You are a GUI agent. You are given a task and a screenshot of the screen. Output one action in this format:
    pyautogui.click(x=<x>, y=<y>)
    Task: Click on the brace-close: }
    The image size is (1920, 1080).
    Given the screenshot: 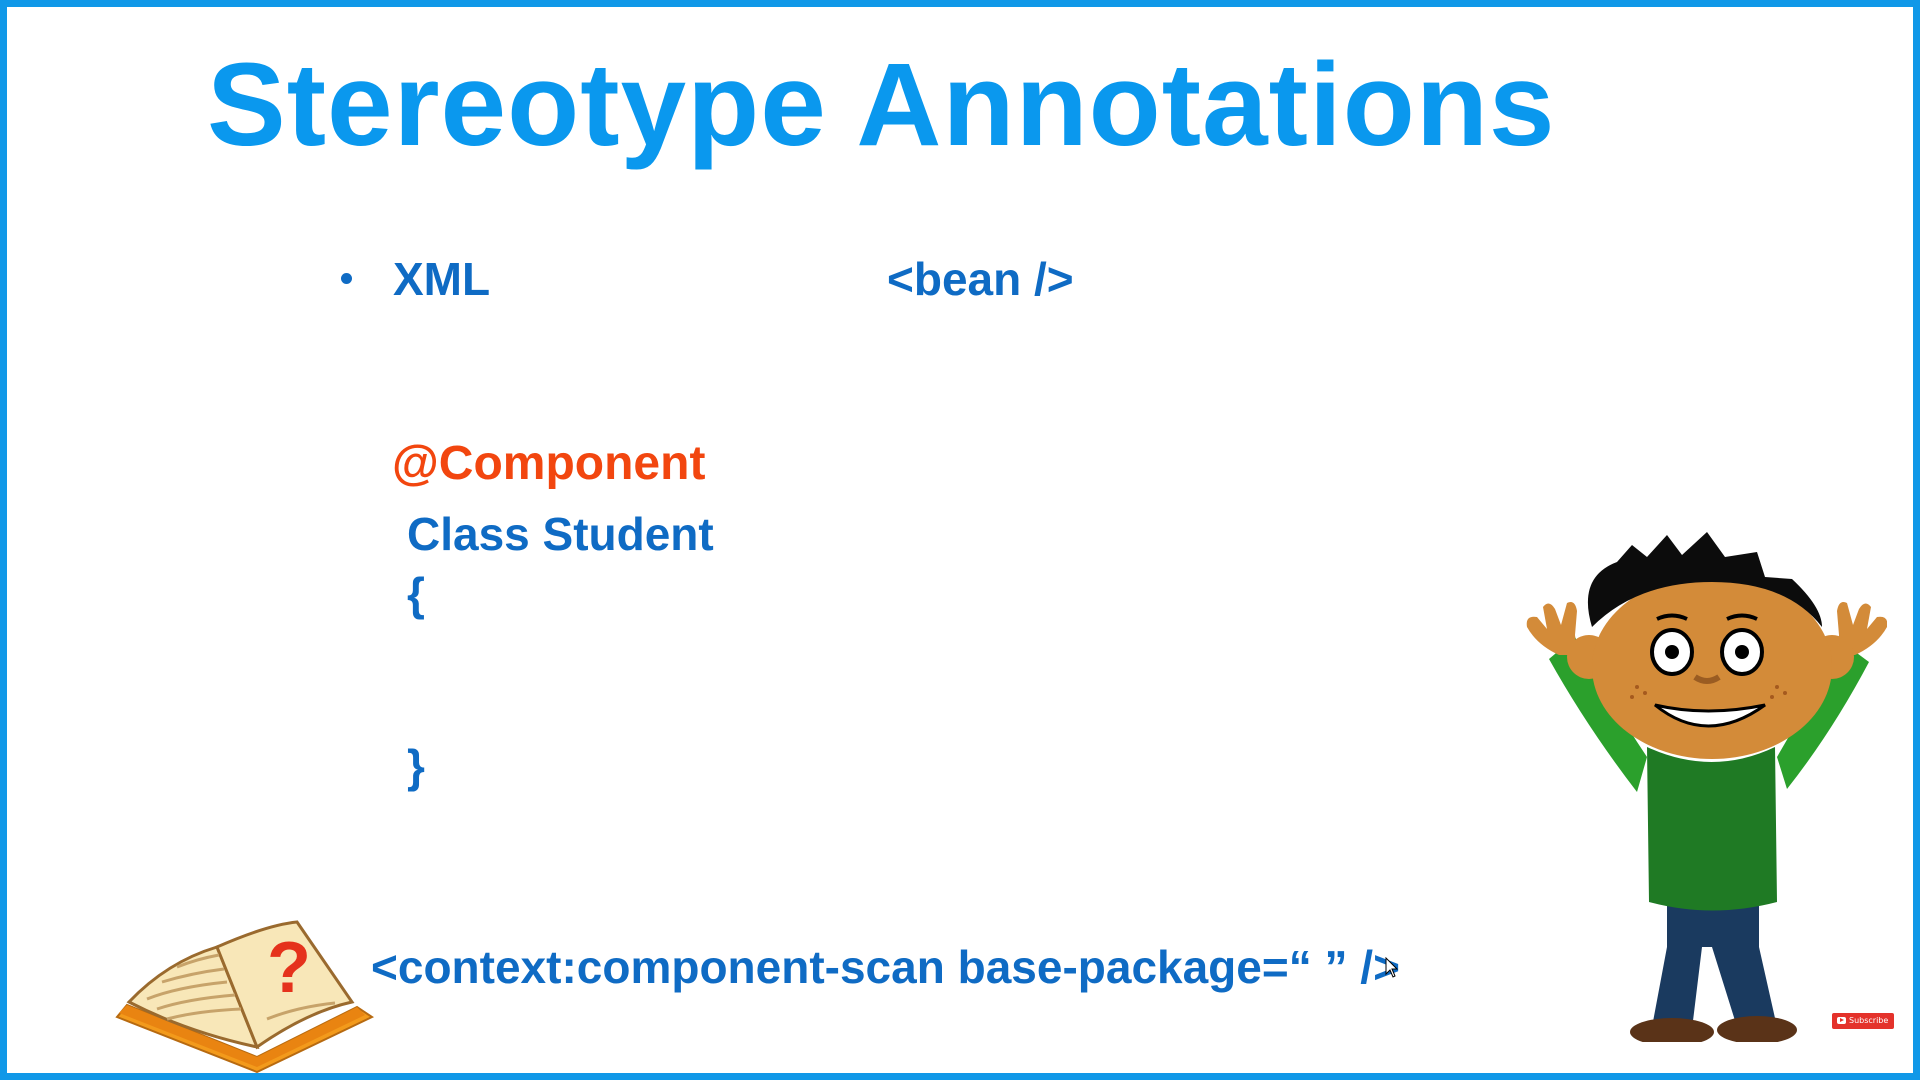 What is the action you would take?
    pyautogui.click(x=416, y=766)
    